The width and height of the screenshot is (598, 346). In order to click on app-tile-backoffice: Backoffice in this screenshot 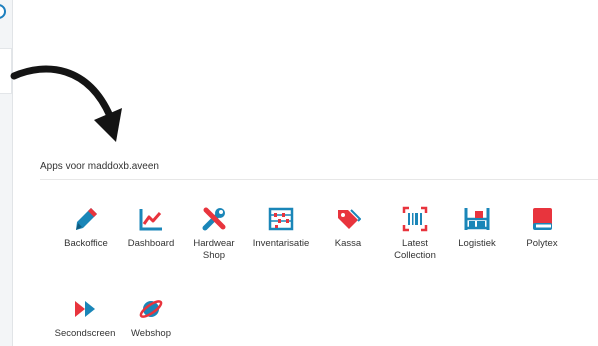, I will do `click(86, 228)`.